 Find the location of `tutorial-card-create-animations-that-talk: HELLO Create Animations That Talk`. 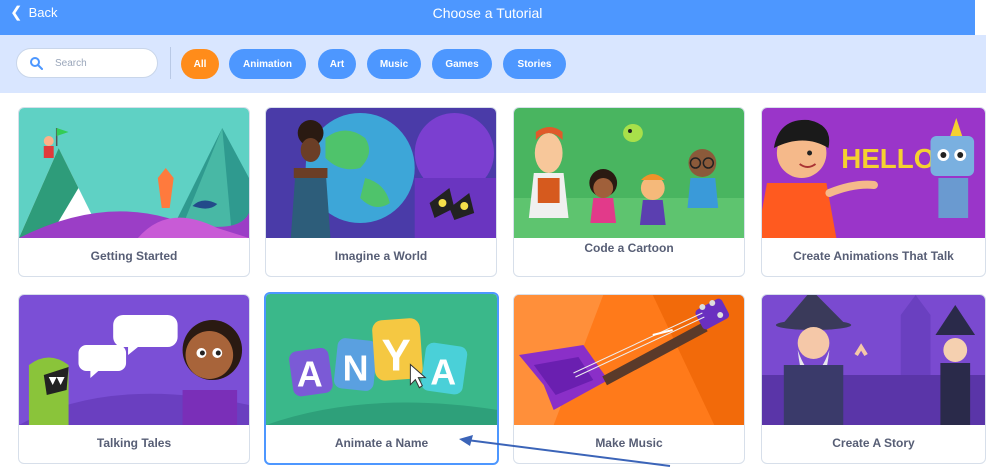

tutorial-card-create-animations-that-talk: HELLO Create Animations That Talk is located at coordinates (873, 192).